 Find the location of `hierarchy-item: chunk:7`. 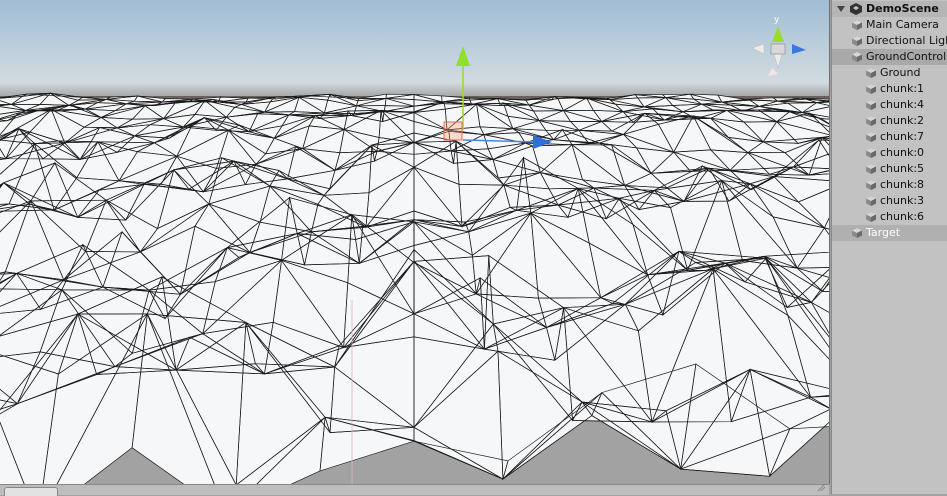

hierarchy-item: chunk:7 is located at coordinates (889, 137).